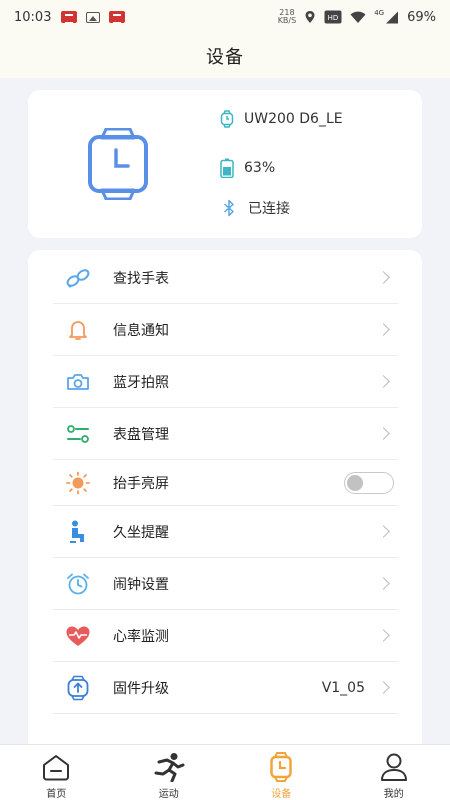  I want to click on firmware-version: V1_05, so click(343, 687).